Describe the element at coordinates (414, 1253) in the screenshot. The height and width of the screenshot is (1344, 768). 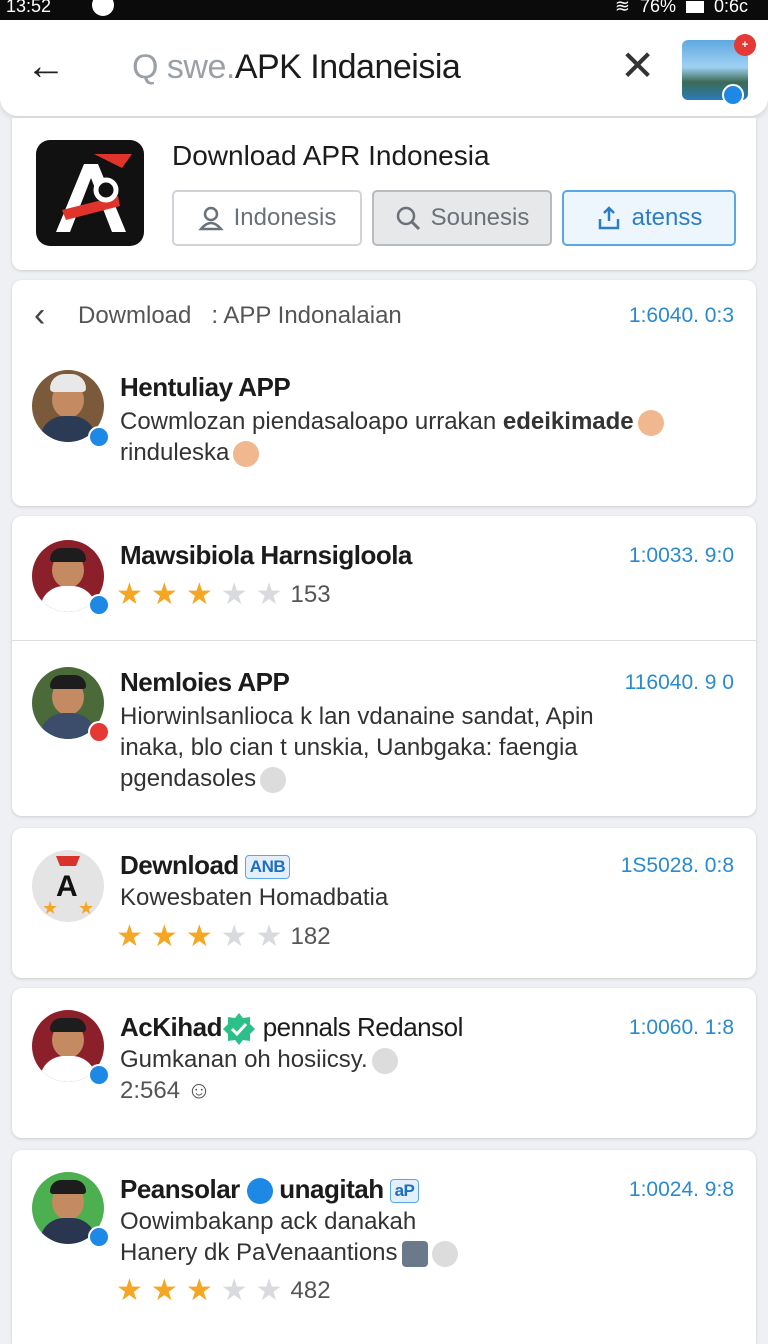
I see `image-icon` at that location.